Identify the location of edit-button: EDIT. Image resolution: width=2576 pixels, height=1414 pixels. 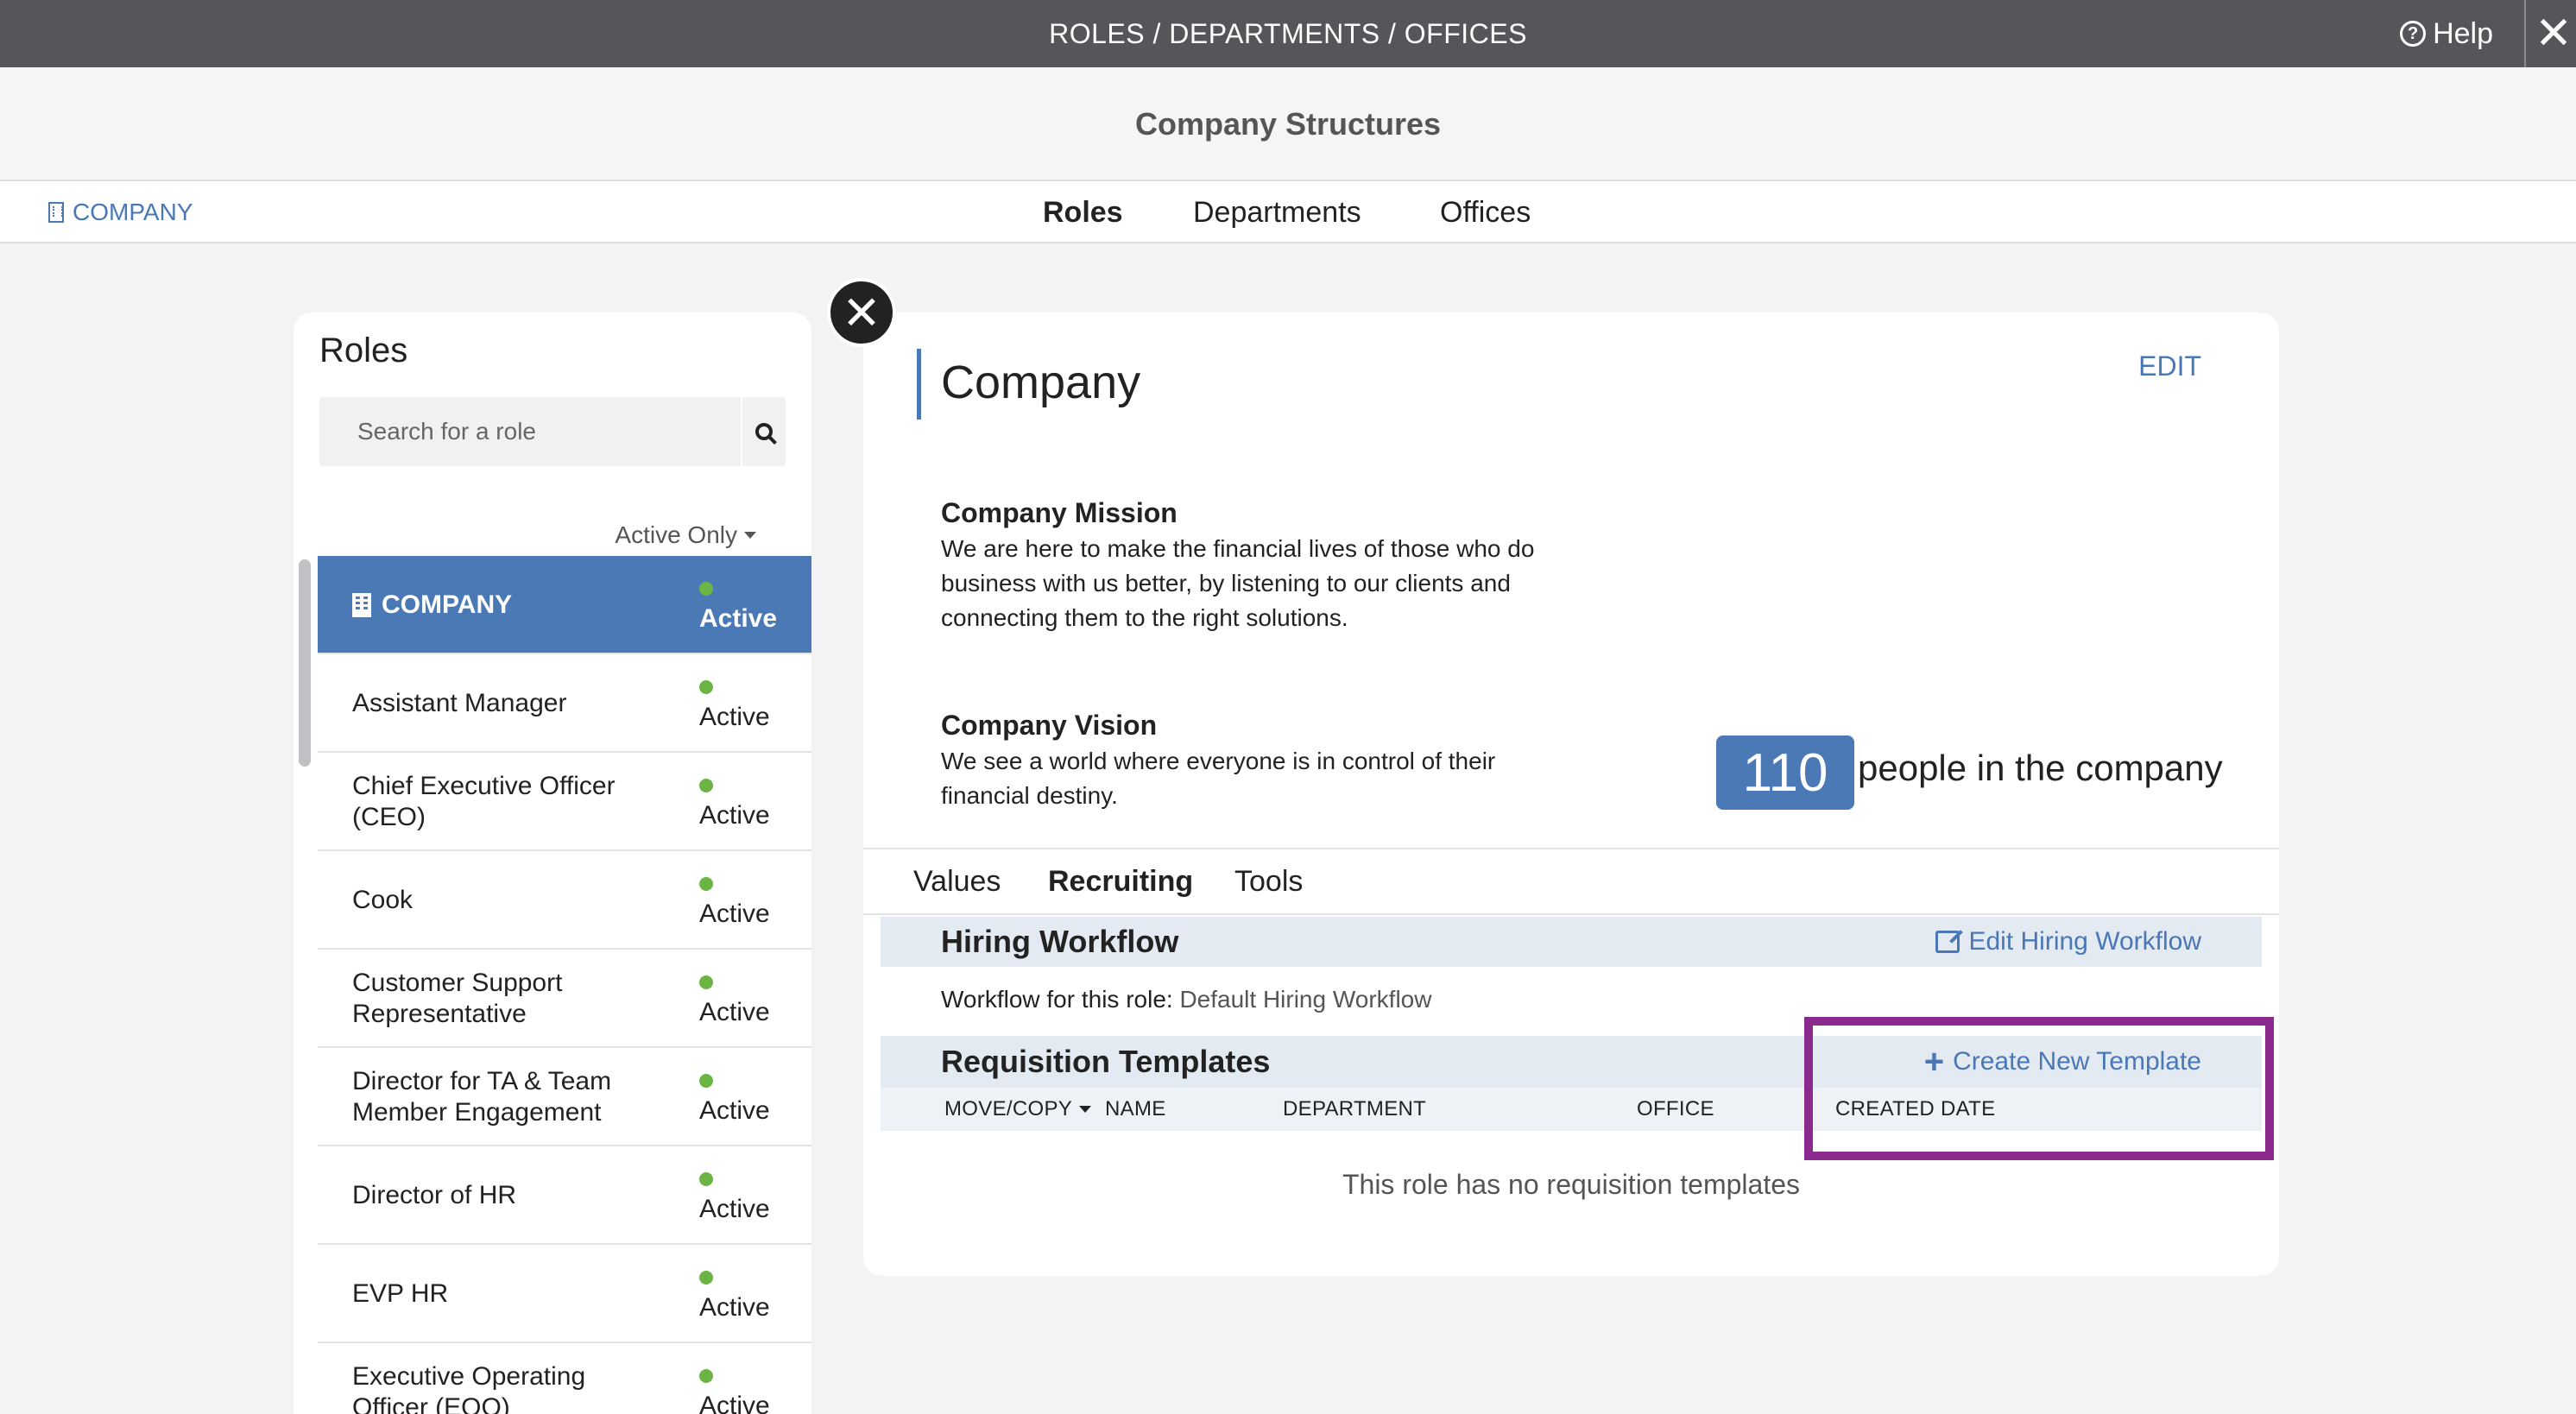
(2169, 366).